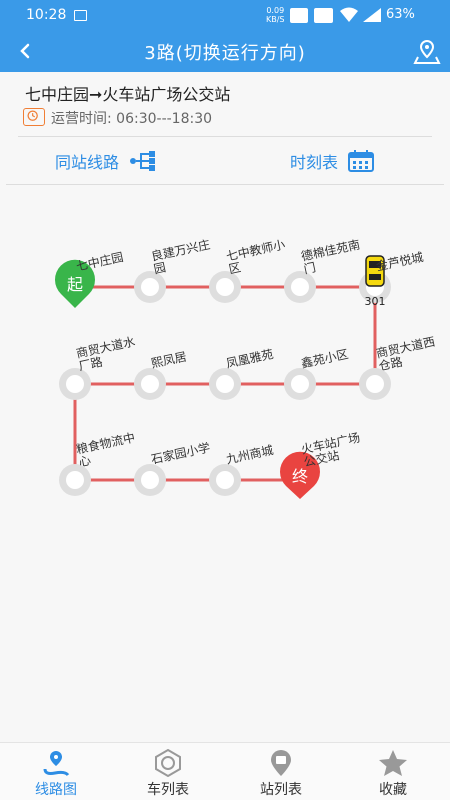  Describe the element at coordinates (281, 790) in the screenshot. I see `nav-station-list-label: 站列表` at that location.